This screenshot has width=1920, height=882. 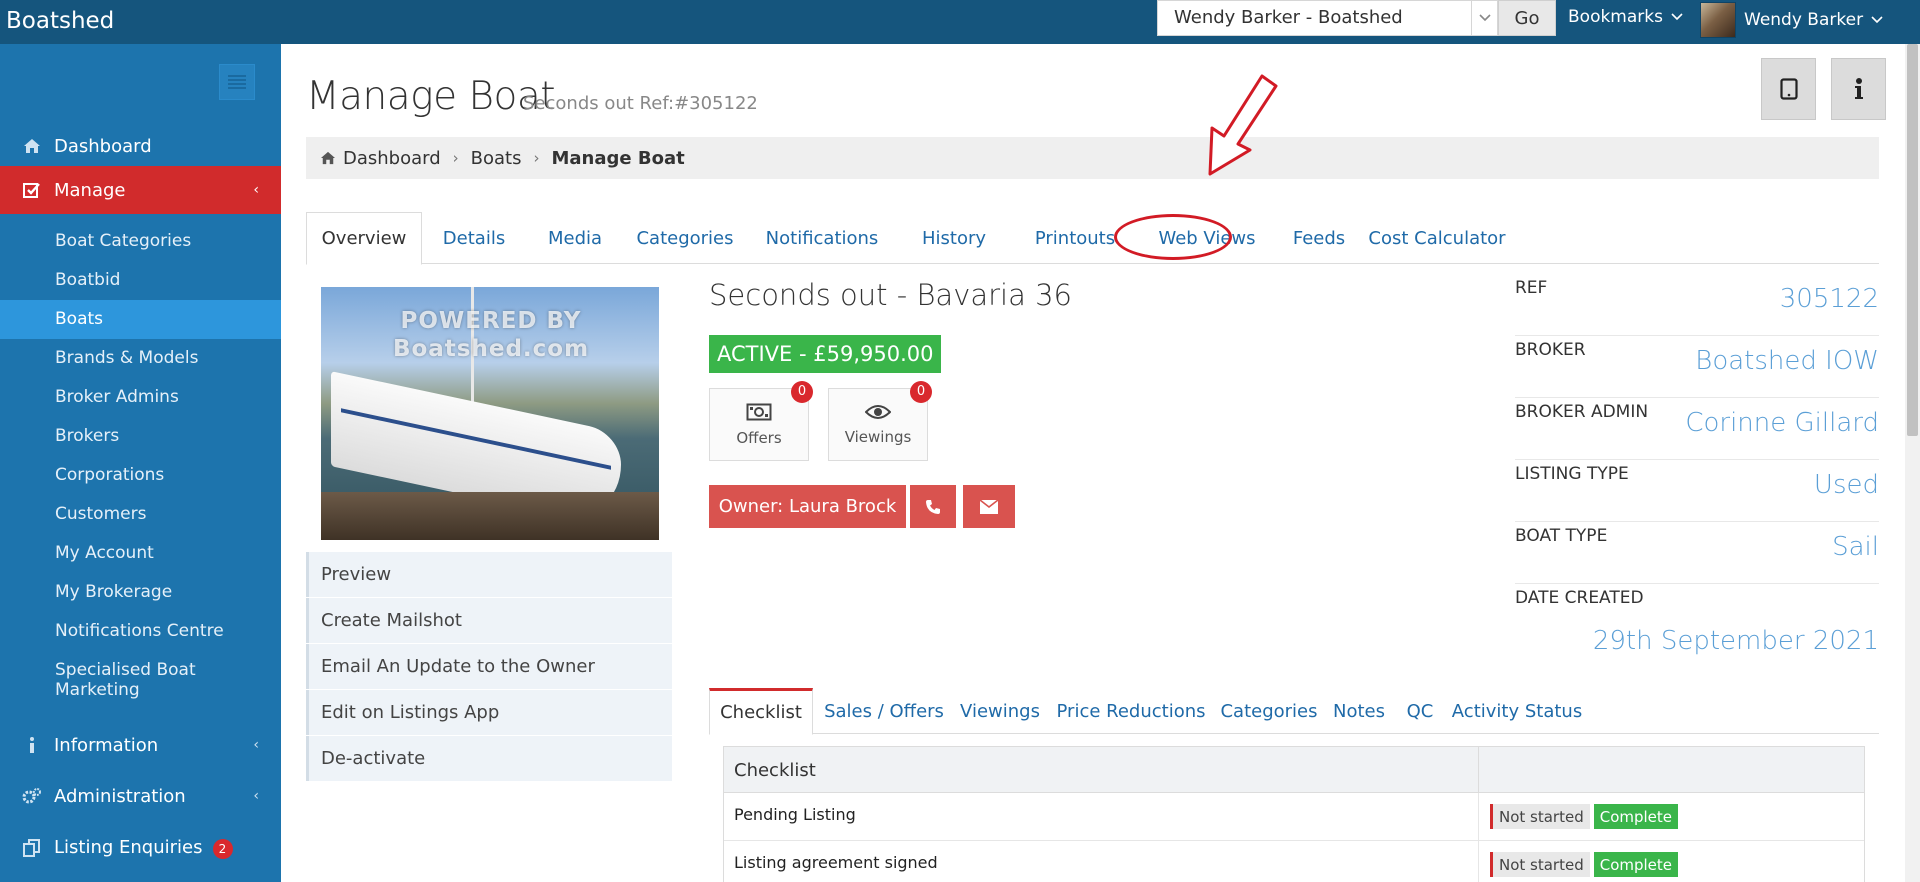 I want to click on tab-history: History, so click(x=954, y=238).